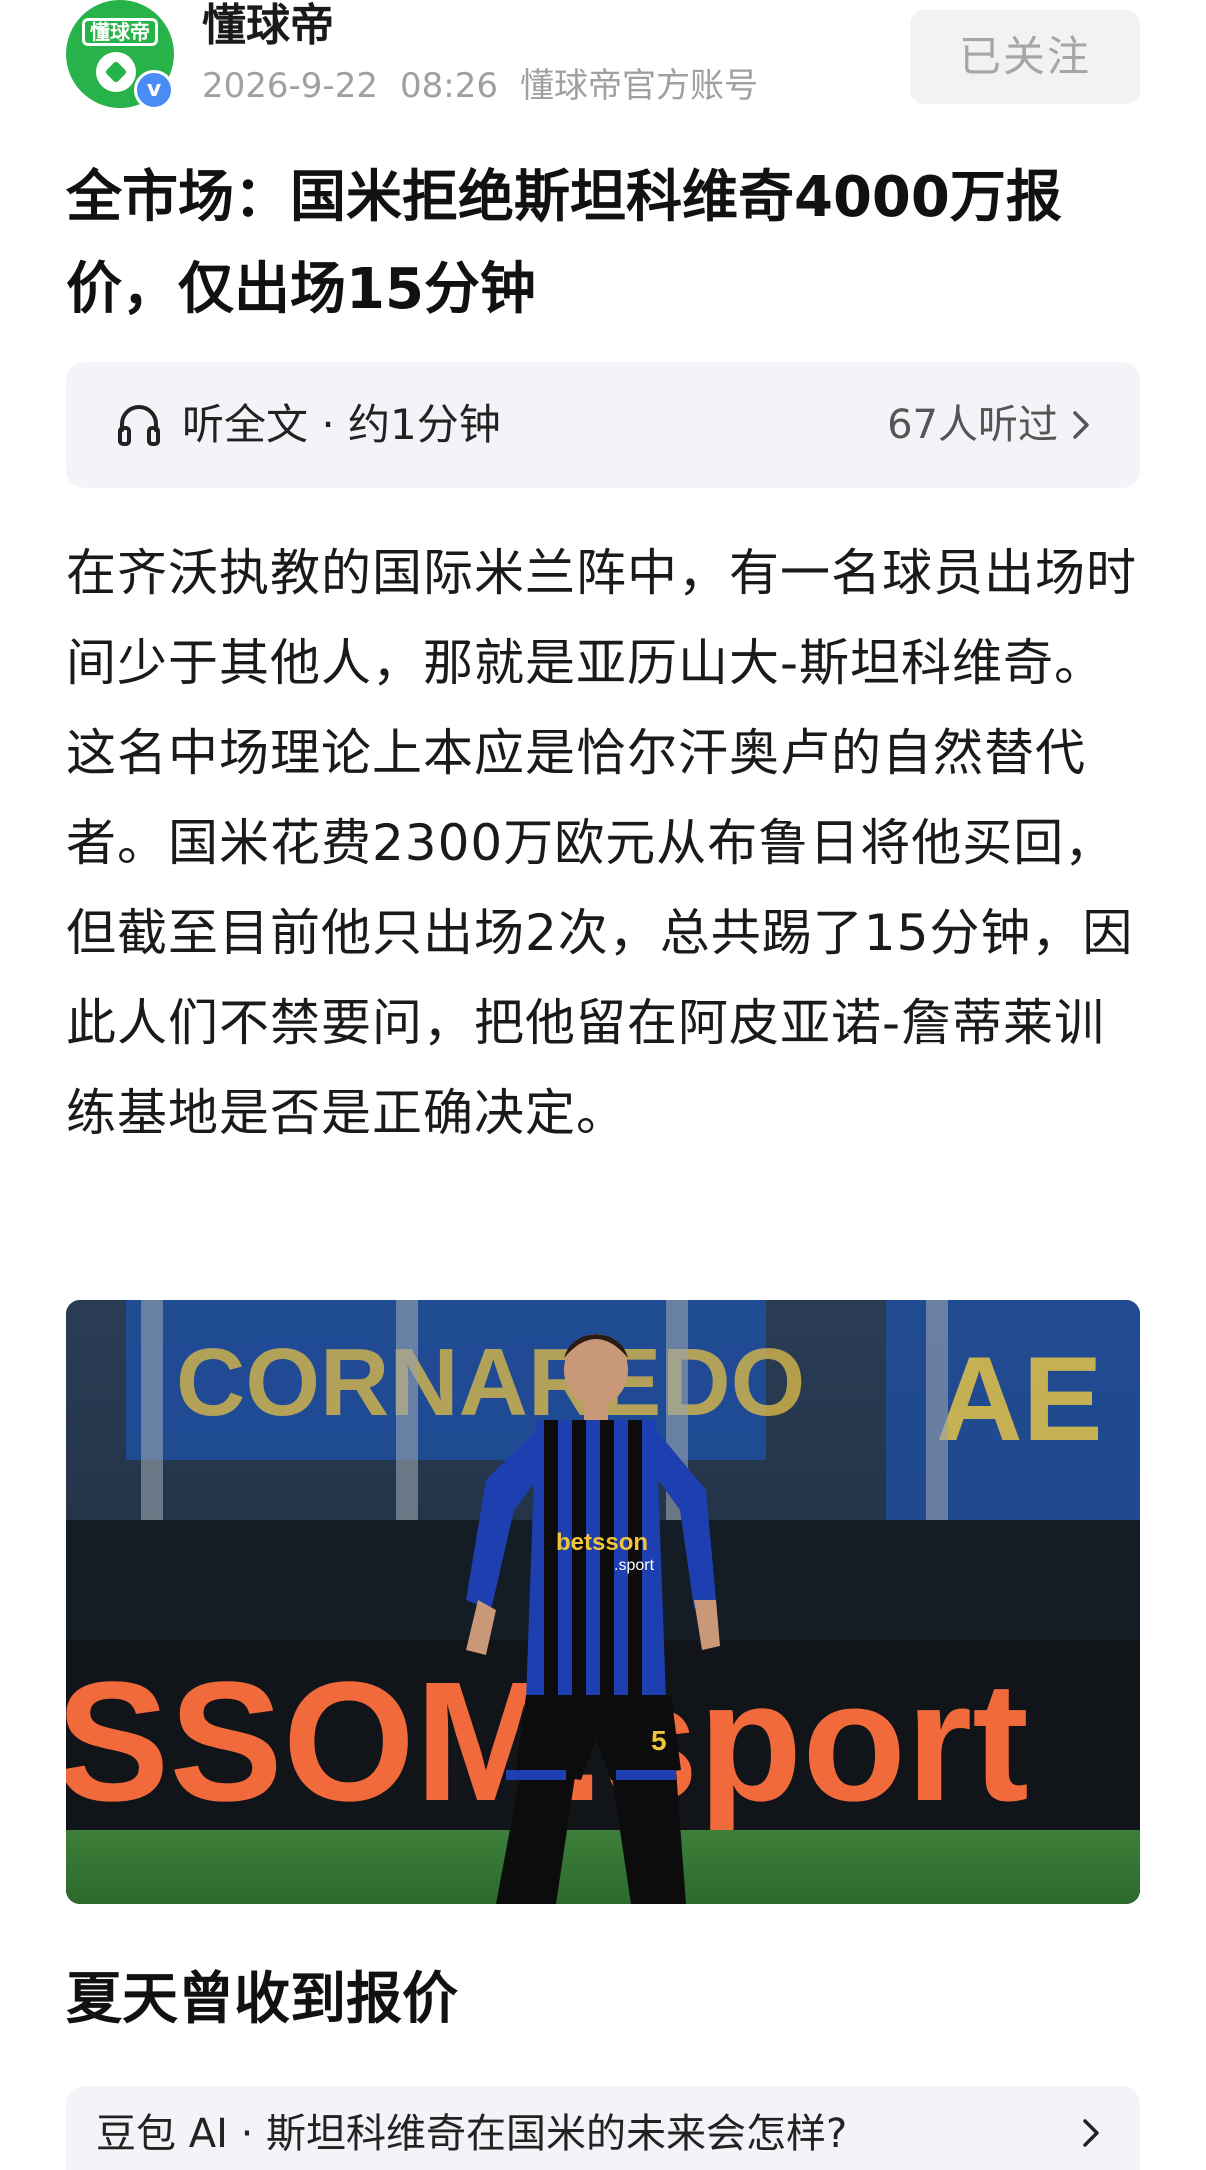 The width and height of the screenshot is (1206, 2170). Describe the element at coordinates (262, 1999) in the screenshot. I see `section-heading: 夏天曾收到报价` at that location.